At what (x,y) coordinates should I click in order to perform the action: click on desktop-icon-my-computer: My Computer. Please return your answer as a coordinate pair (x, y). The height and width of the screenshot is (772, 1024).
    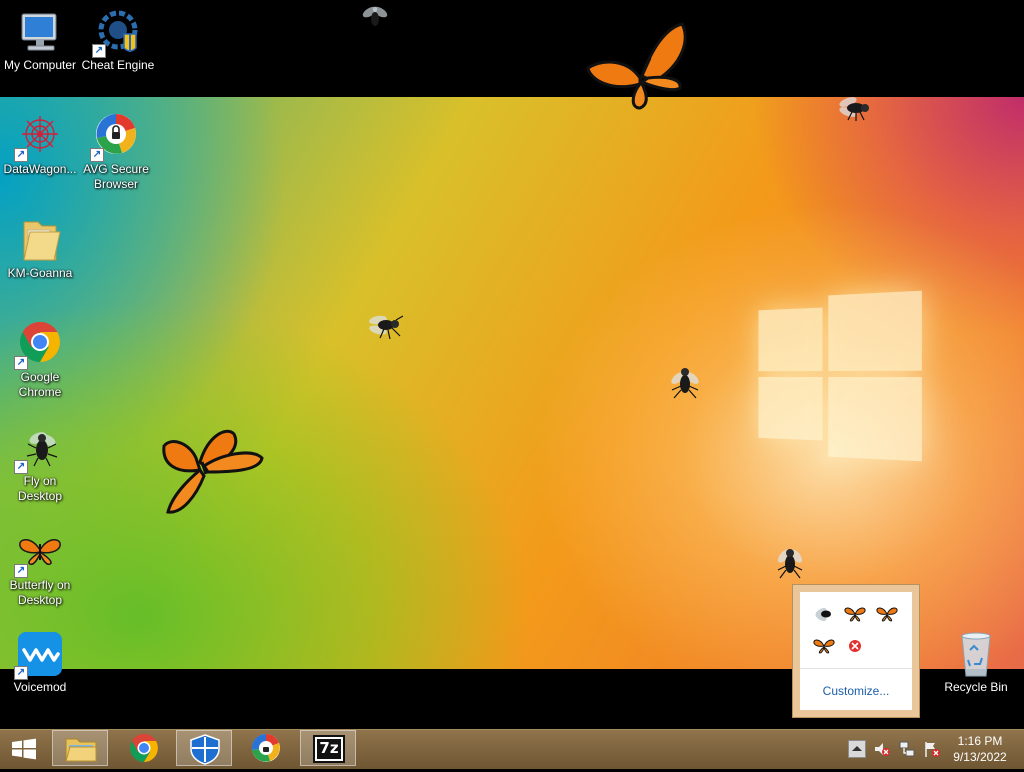
    Looking at the image, I should click on (40, 40).